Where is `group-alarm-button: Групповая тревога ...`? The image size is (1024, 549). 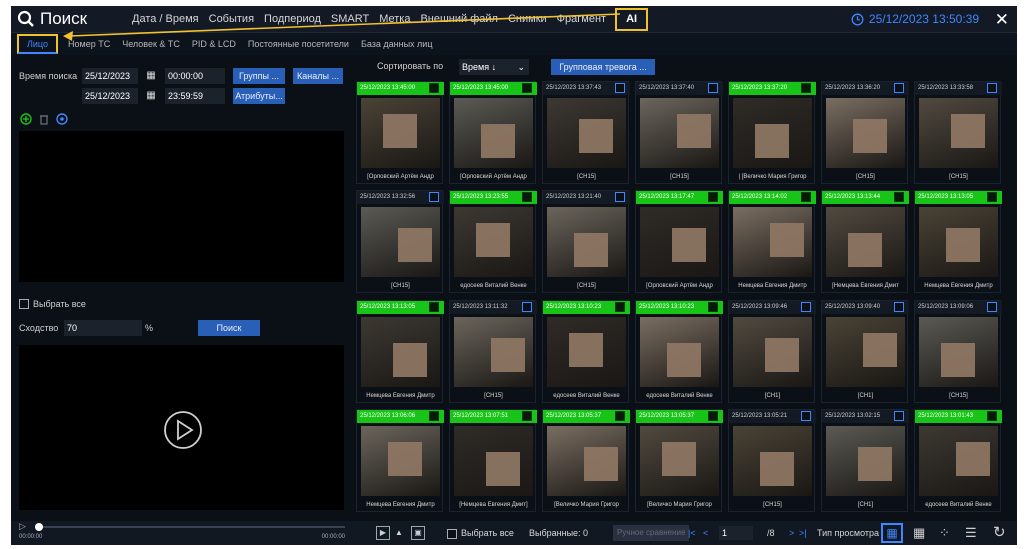 group-alarm-button: Групповая тревога ... is located at coordinates (603, 67).